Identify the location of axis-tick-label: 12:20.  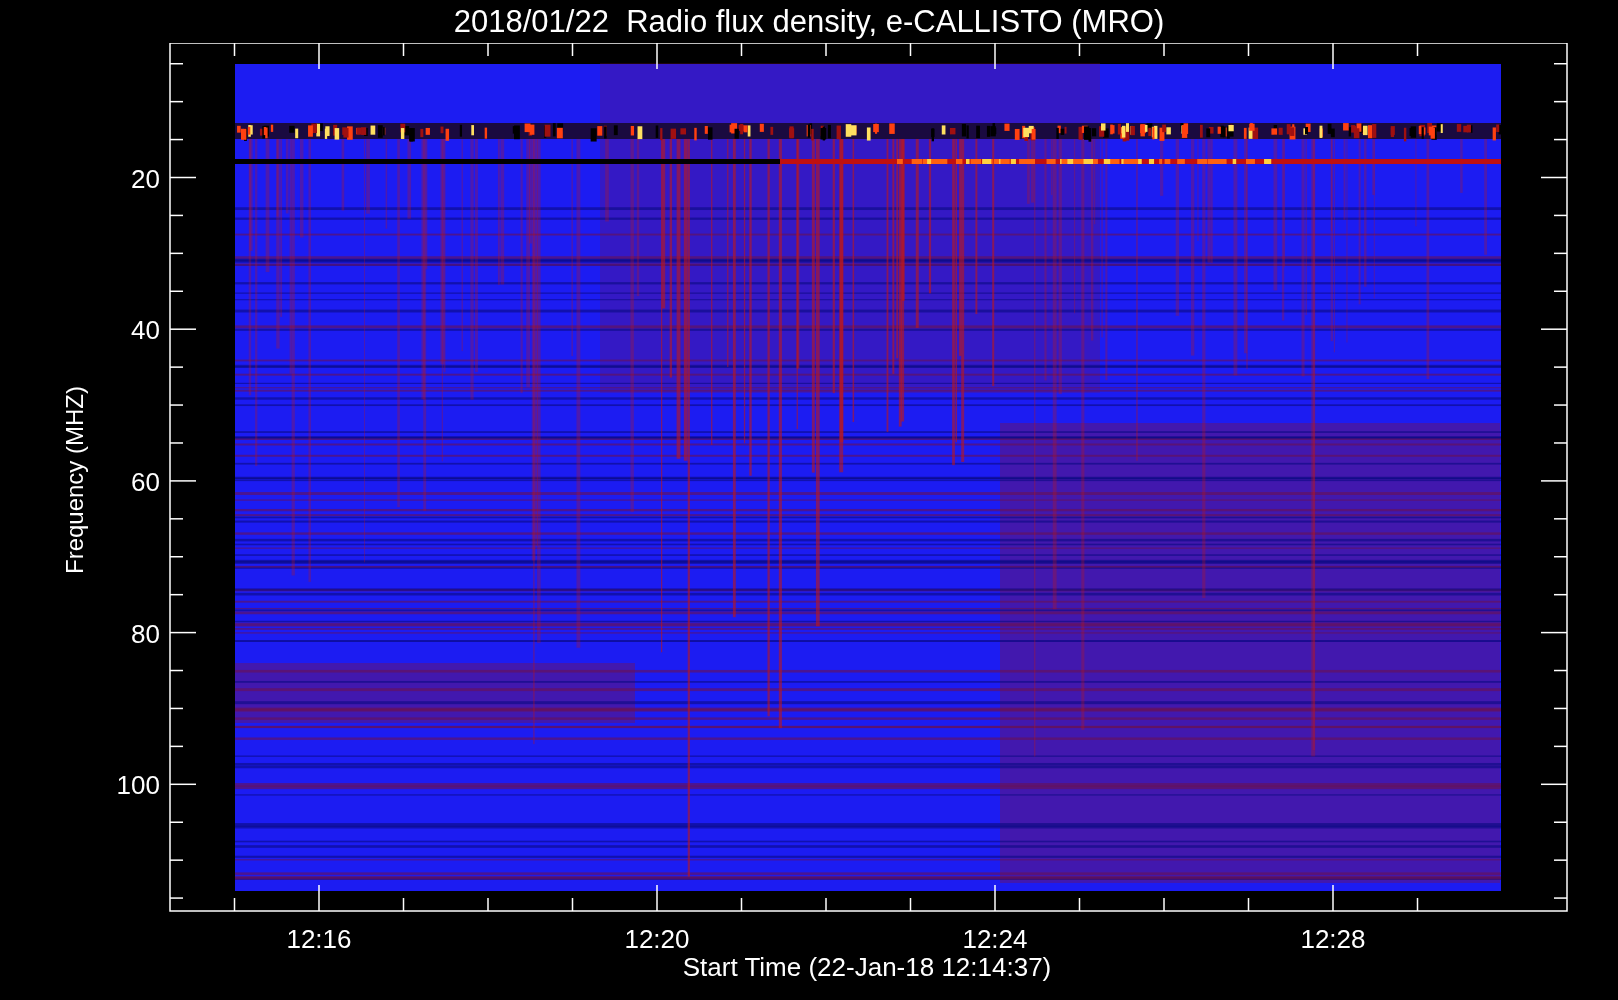
(657, 939).